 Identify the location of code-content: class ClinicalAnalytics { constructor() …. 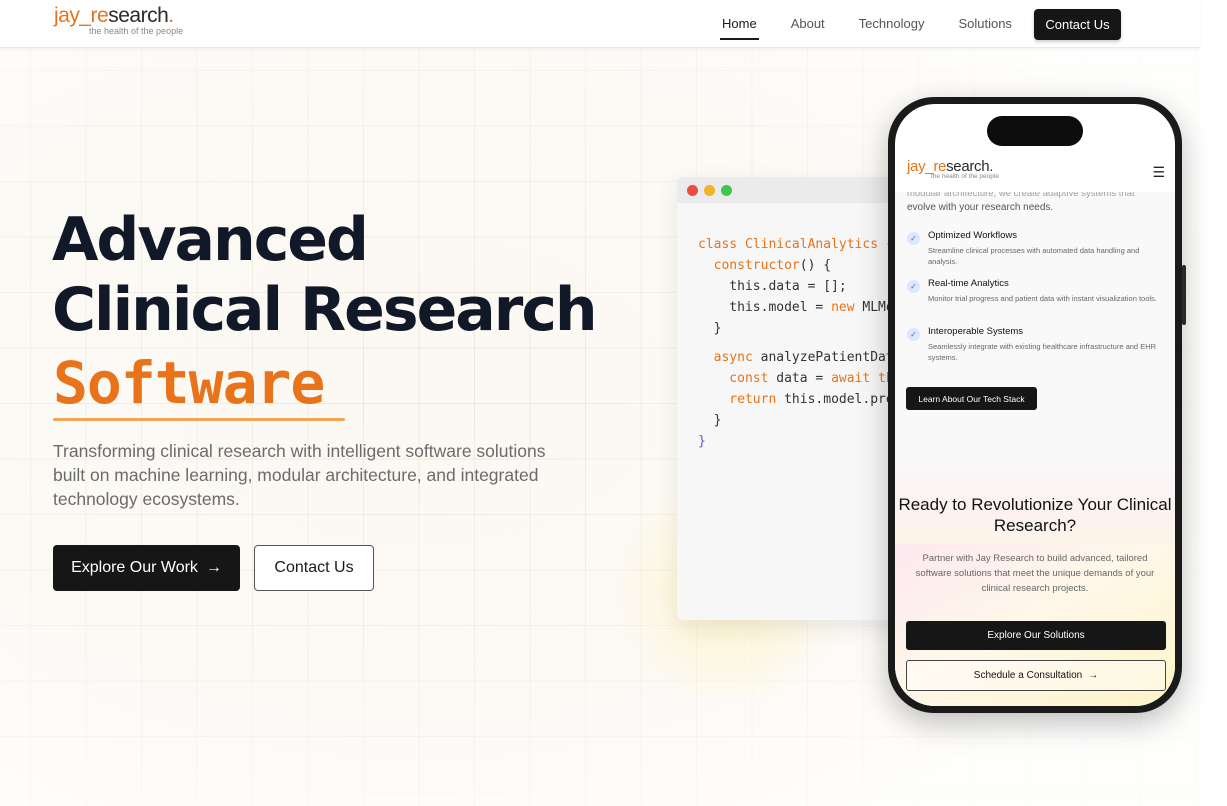
(797, 348).